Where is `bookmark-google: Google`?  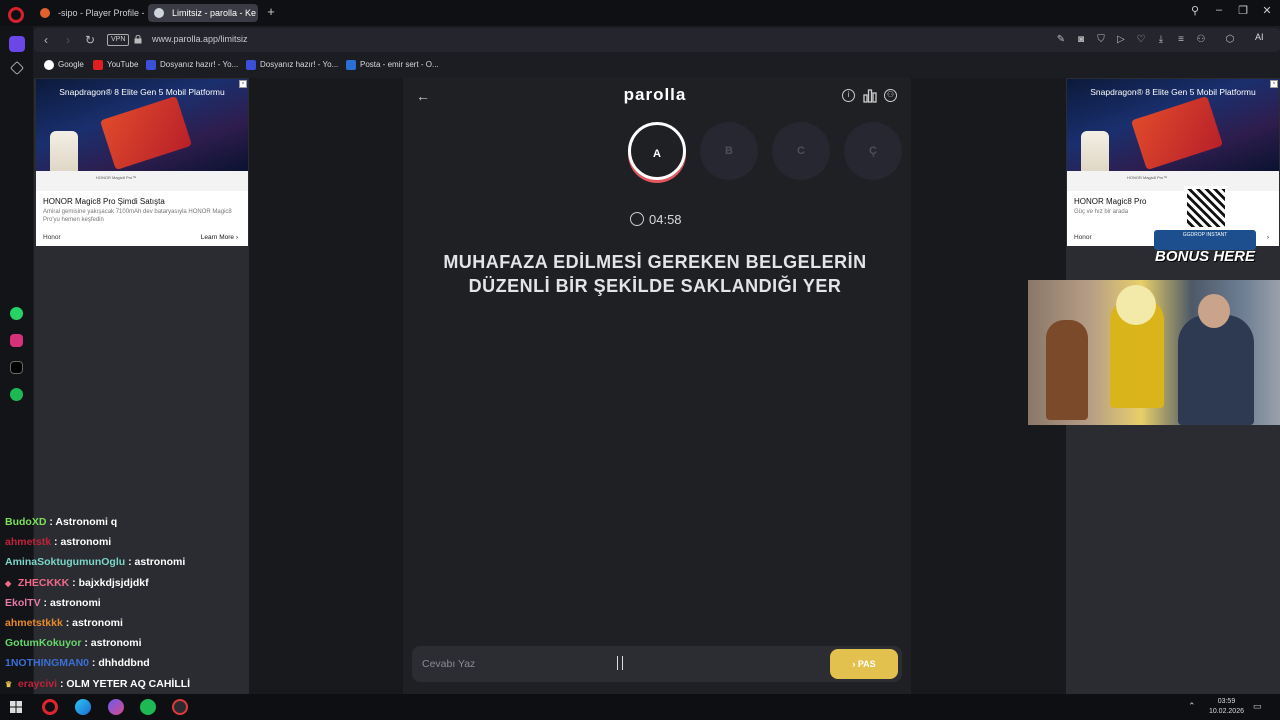
bookmark-google: Google is located at coordinates (64, 65).